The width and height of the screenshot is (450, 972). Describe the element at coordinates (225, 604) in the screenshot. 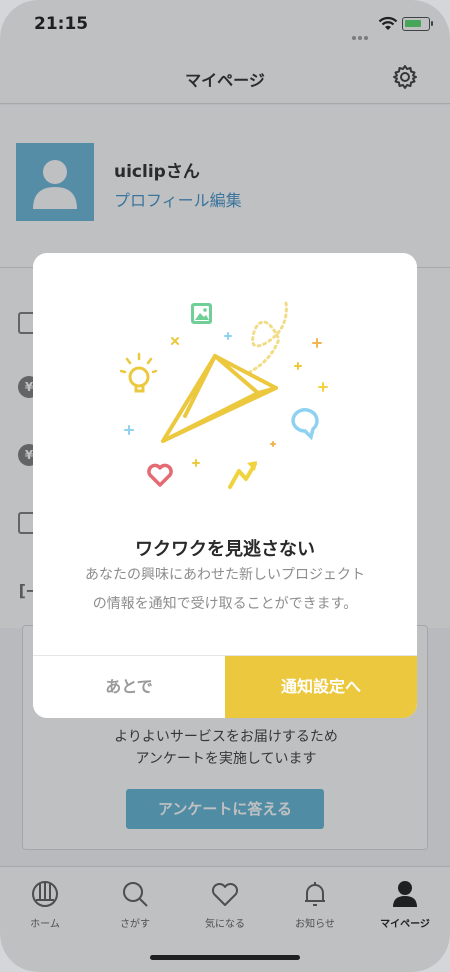

I see `dialog-body-line-2: の情報を通知で受け取ることができます。` at that location.